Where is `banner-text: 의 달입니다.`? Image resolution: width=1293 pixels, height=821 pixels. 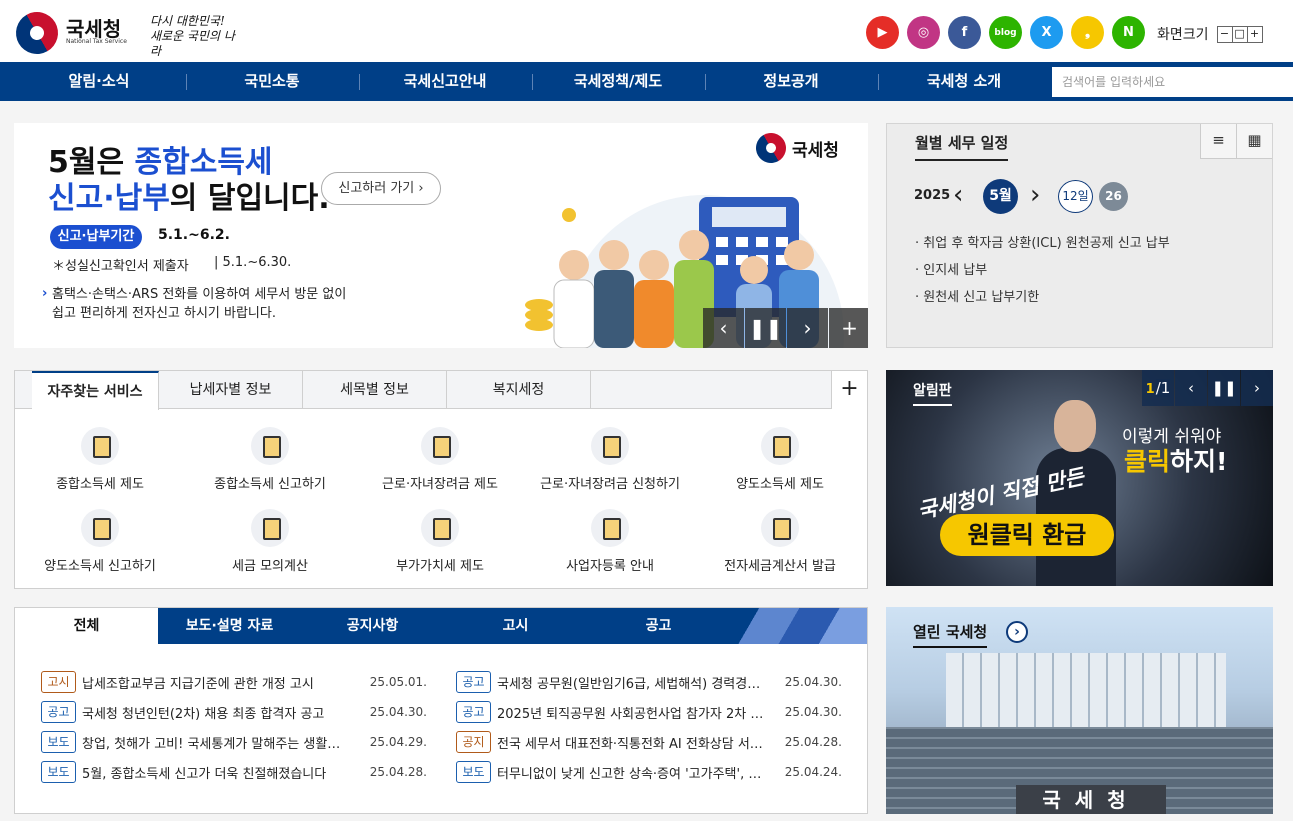 banner-text: 의 달입니다. is located at coordinates (249, 198).